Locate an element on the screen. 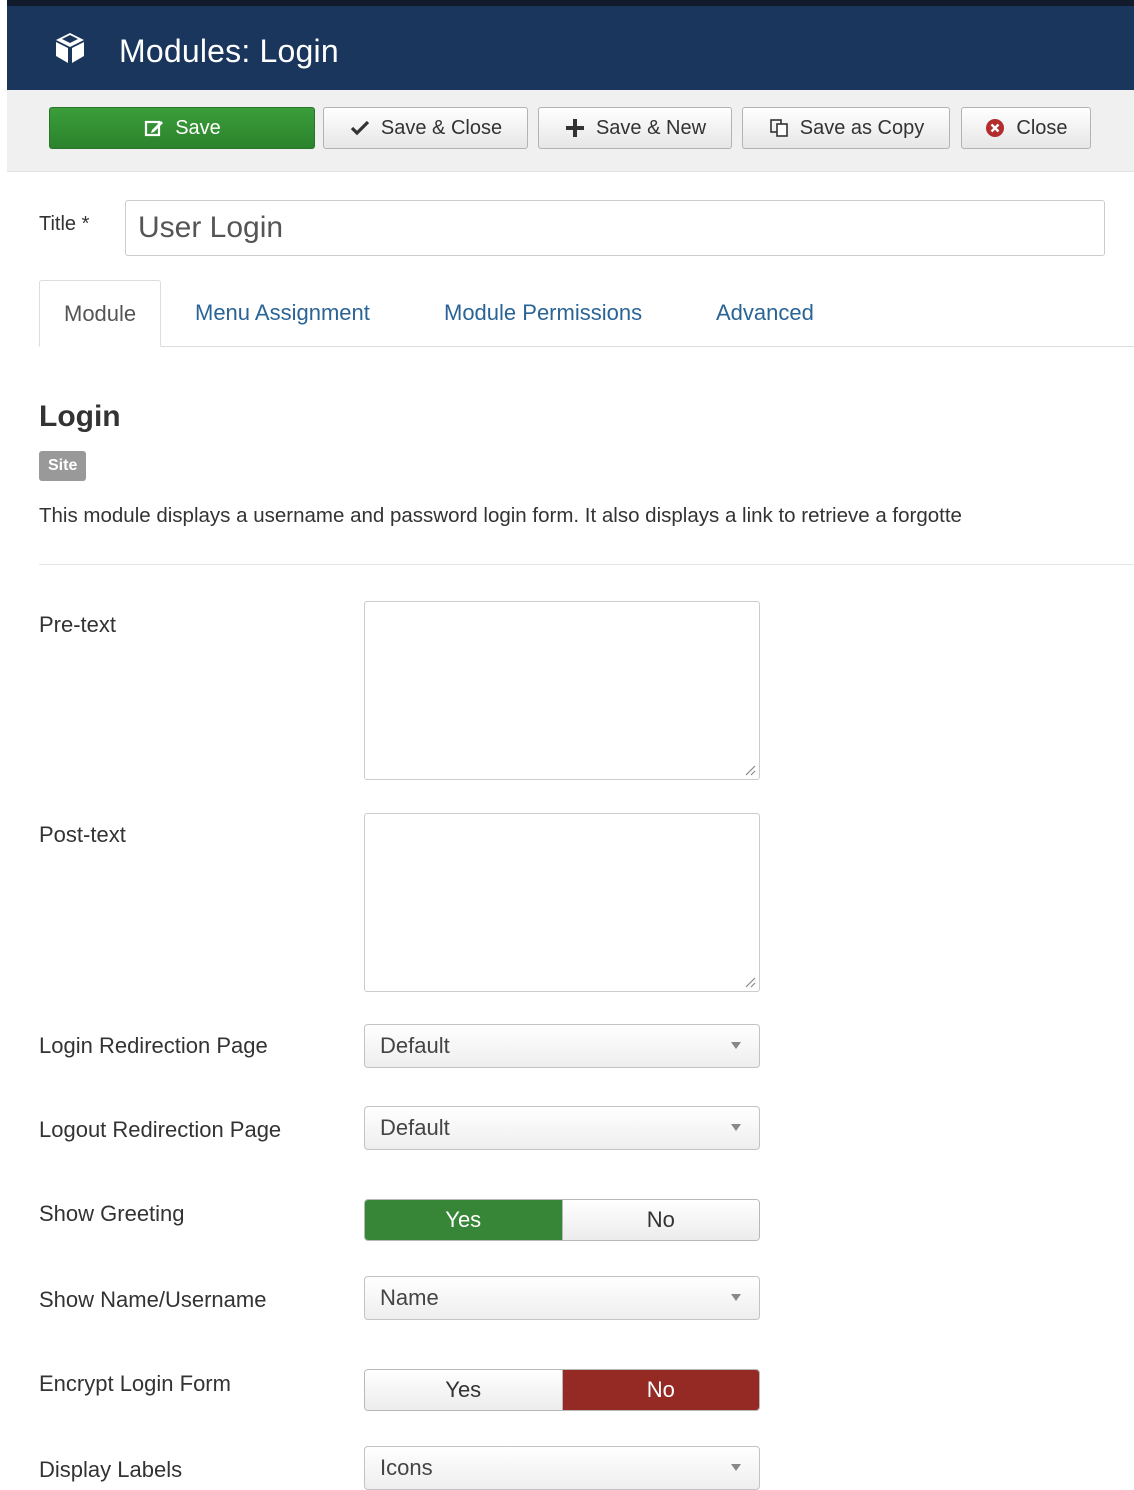 Image resolution: width=1134 pixels, height=1490 pixels. save-close-label: Save & Close is located at coordinates (441, 127).